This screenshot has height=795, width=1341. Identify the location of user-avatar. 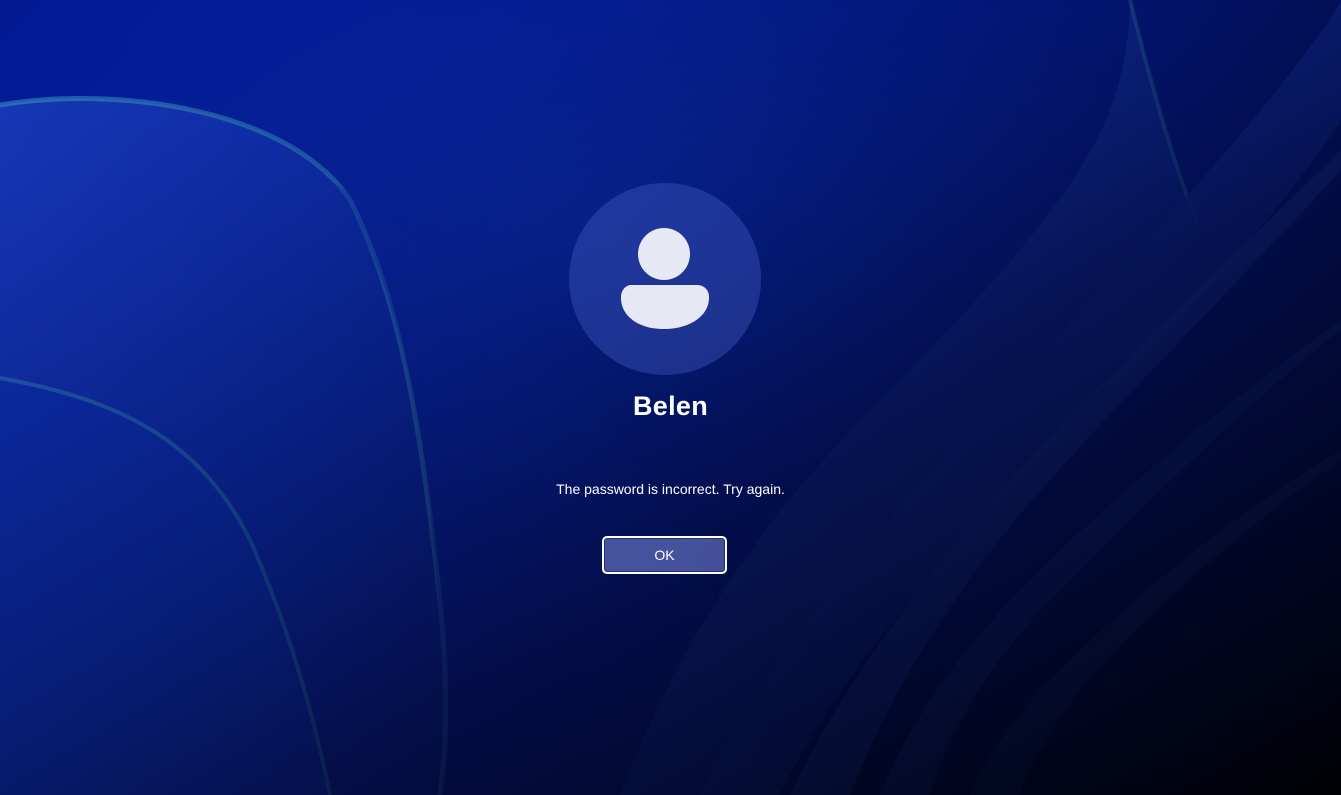
(665, 279).